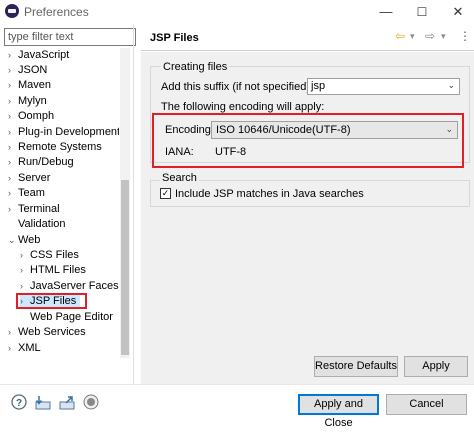 This screenshot has width=474, height=433. I want to click on tree-item-web-services: › Web Services, so click(47, 332).